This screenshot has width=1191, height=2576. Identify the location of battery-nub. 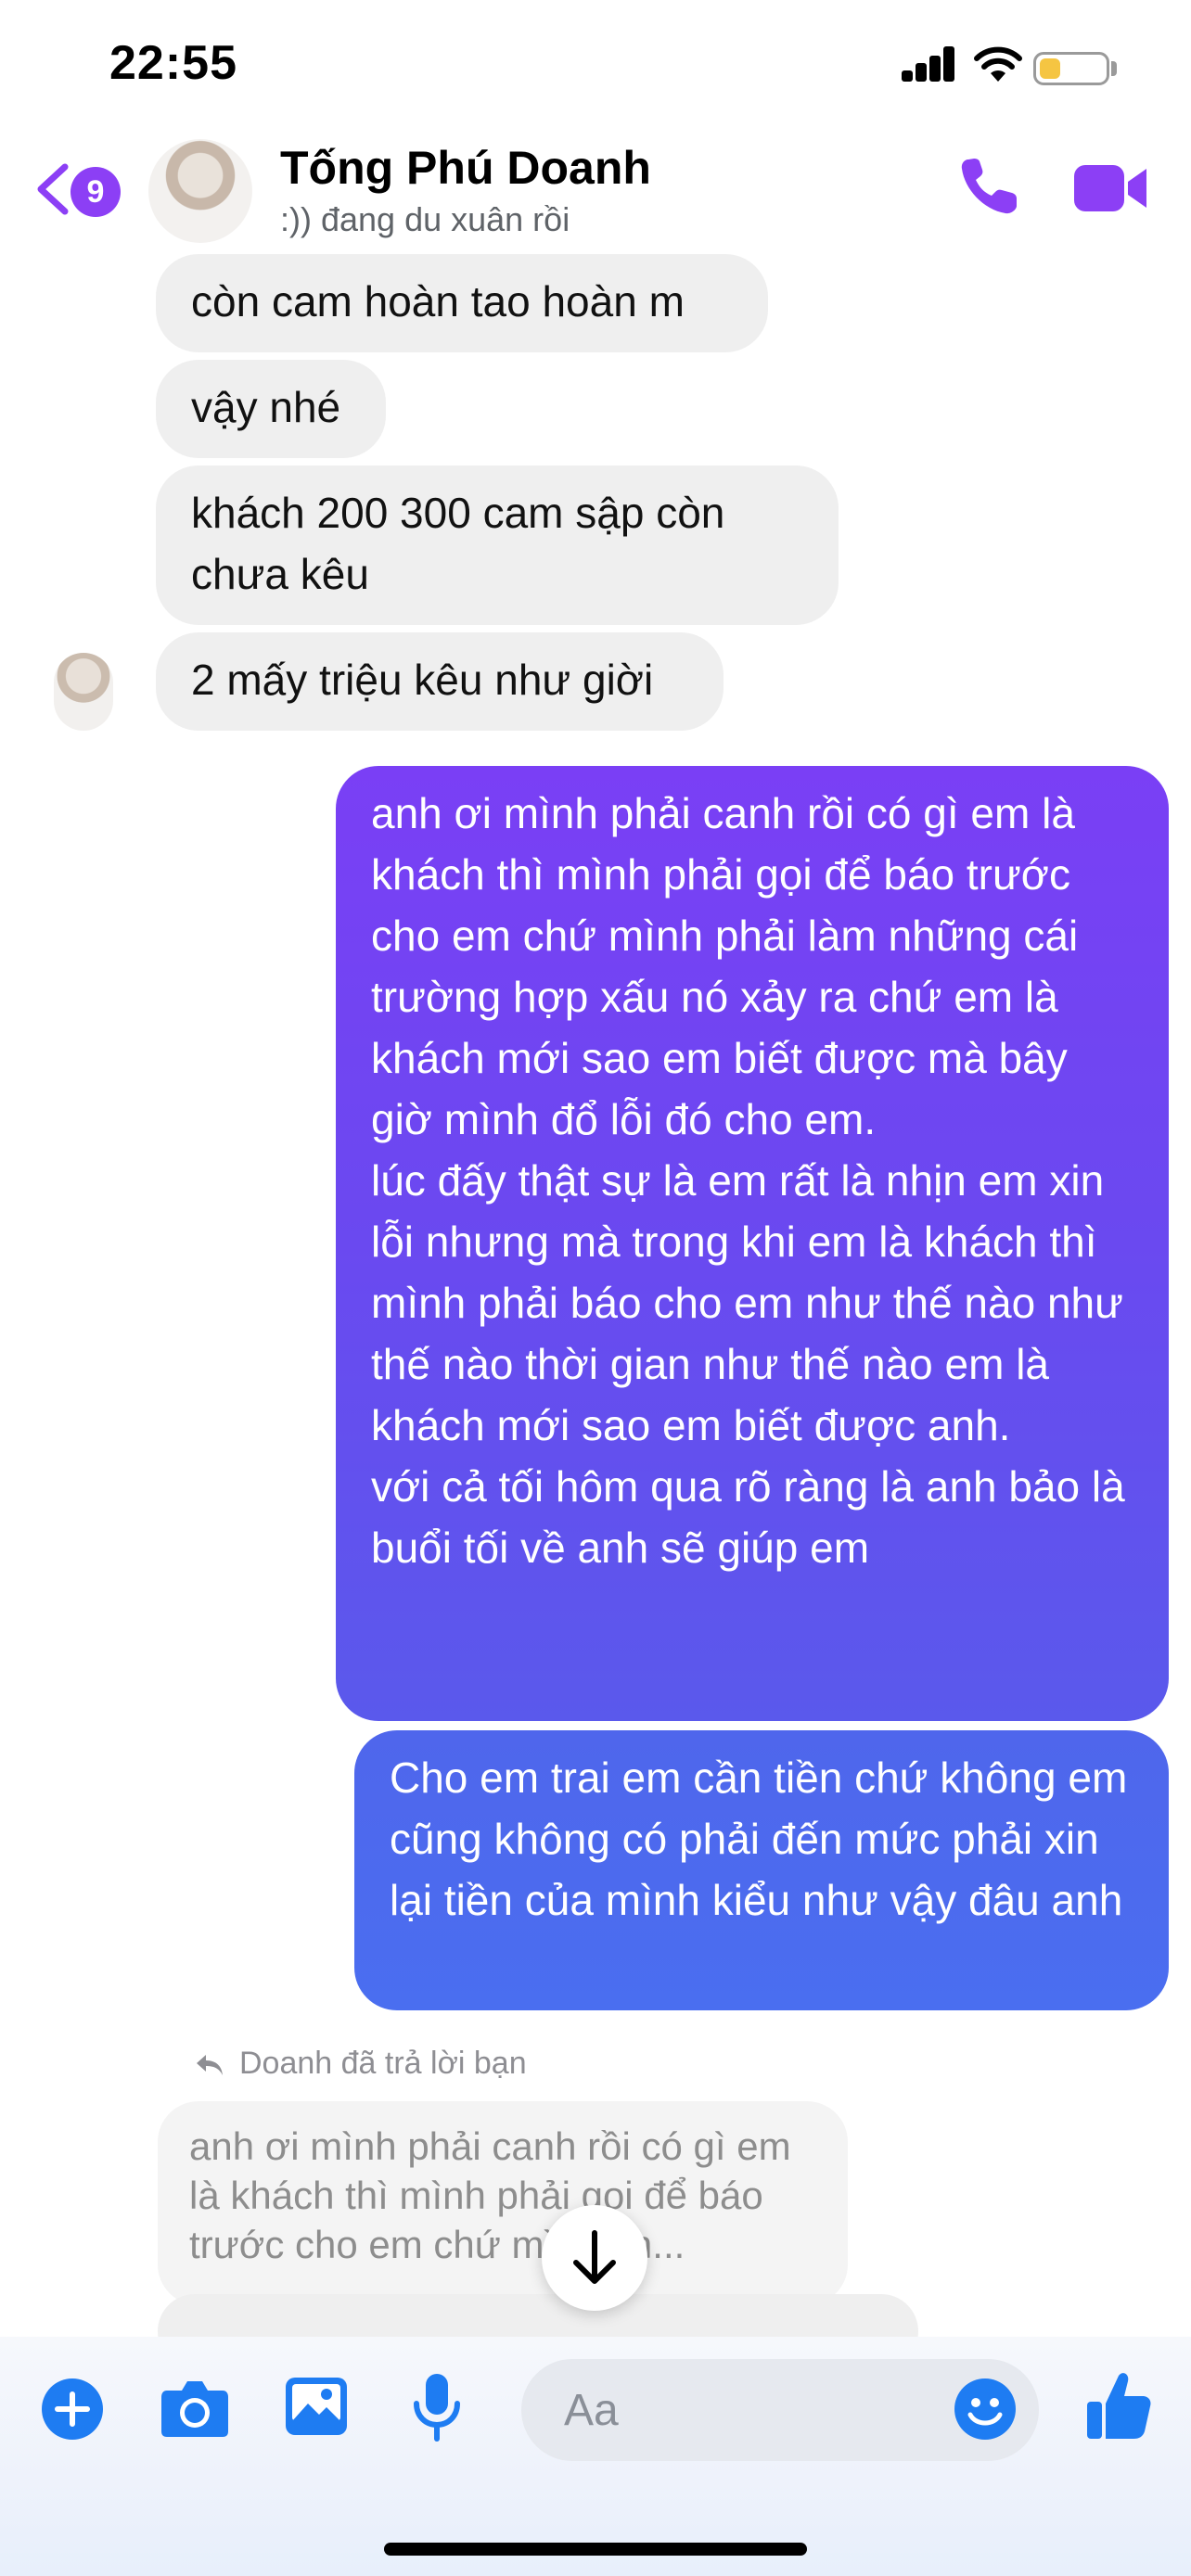
(1114, 68).